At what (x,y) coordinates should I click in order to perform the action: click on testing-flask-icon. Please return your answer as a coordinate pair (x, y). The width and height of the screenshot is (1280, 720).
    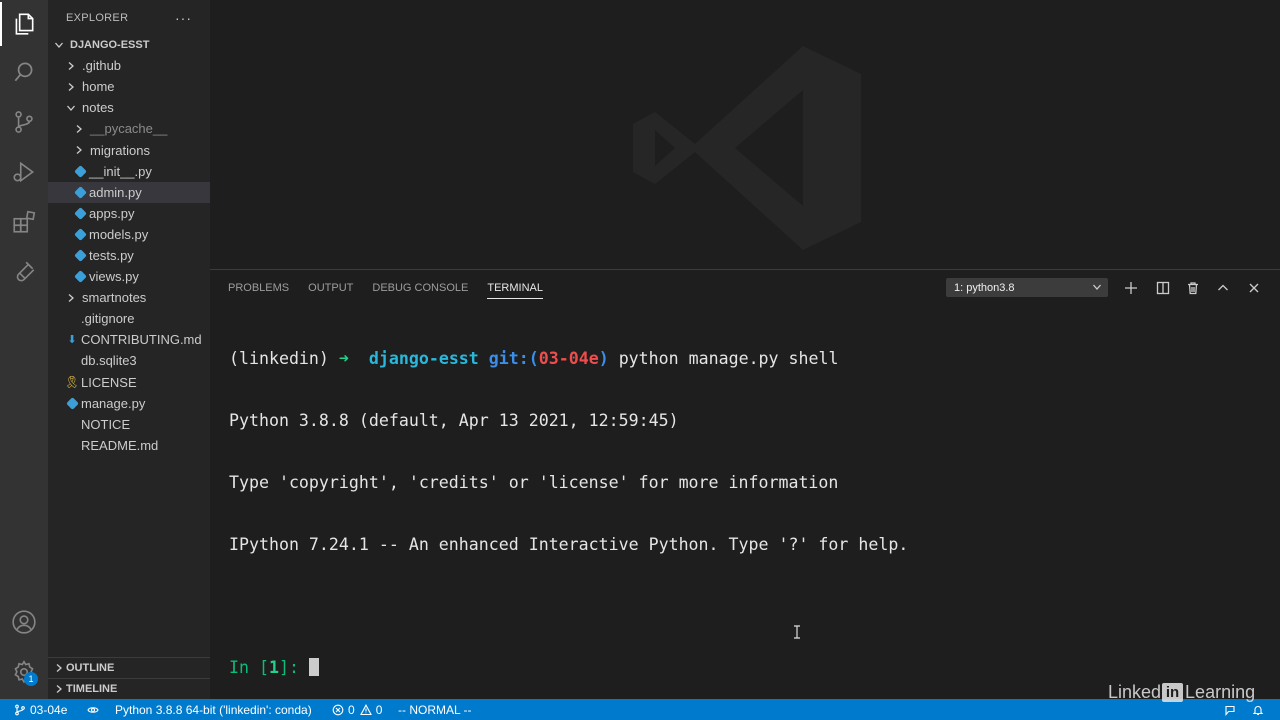
    Looking at the image, I should click on (24, 272).